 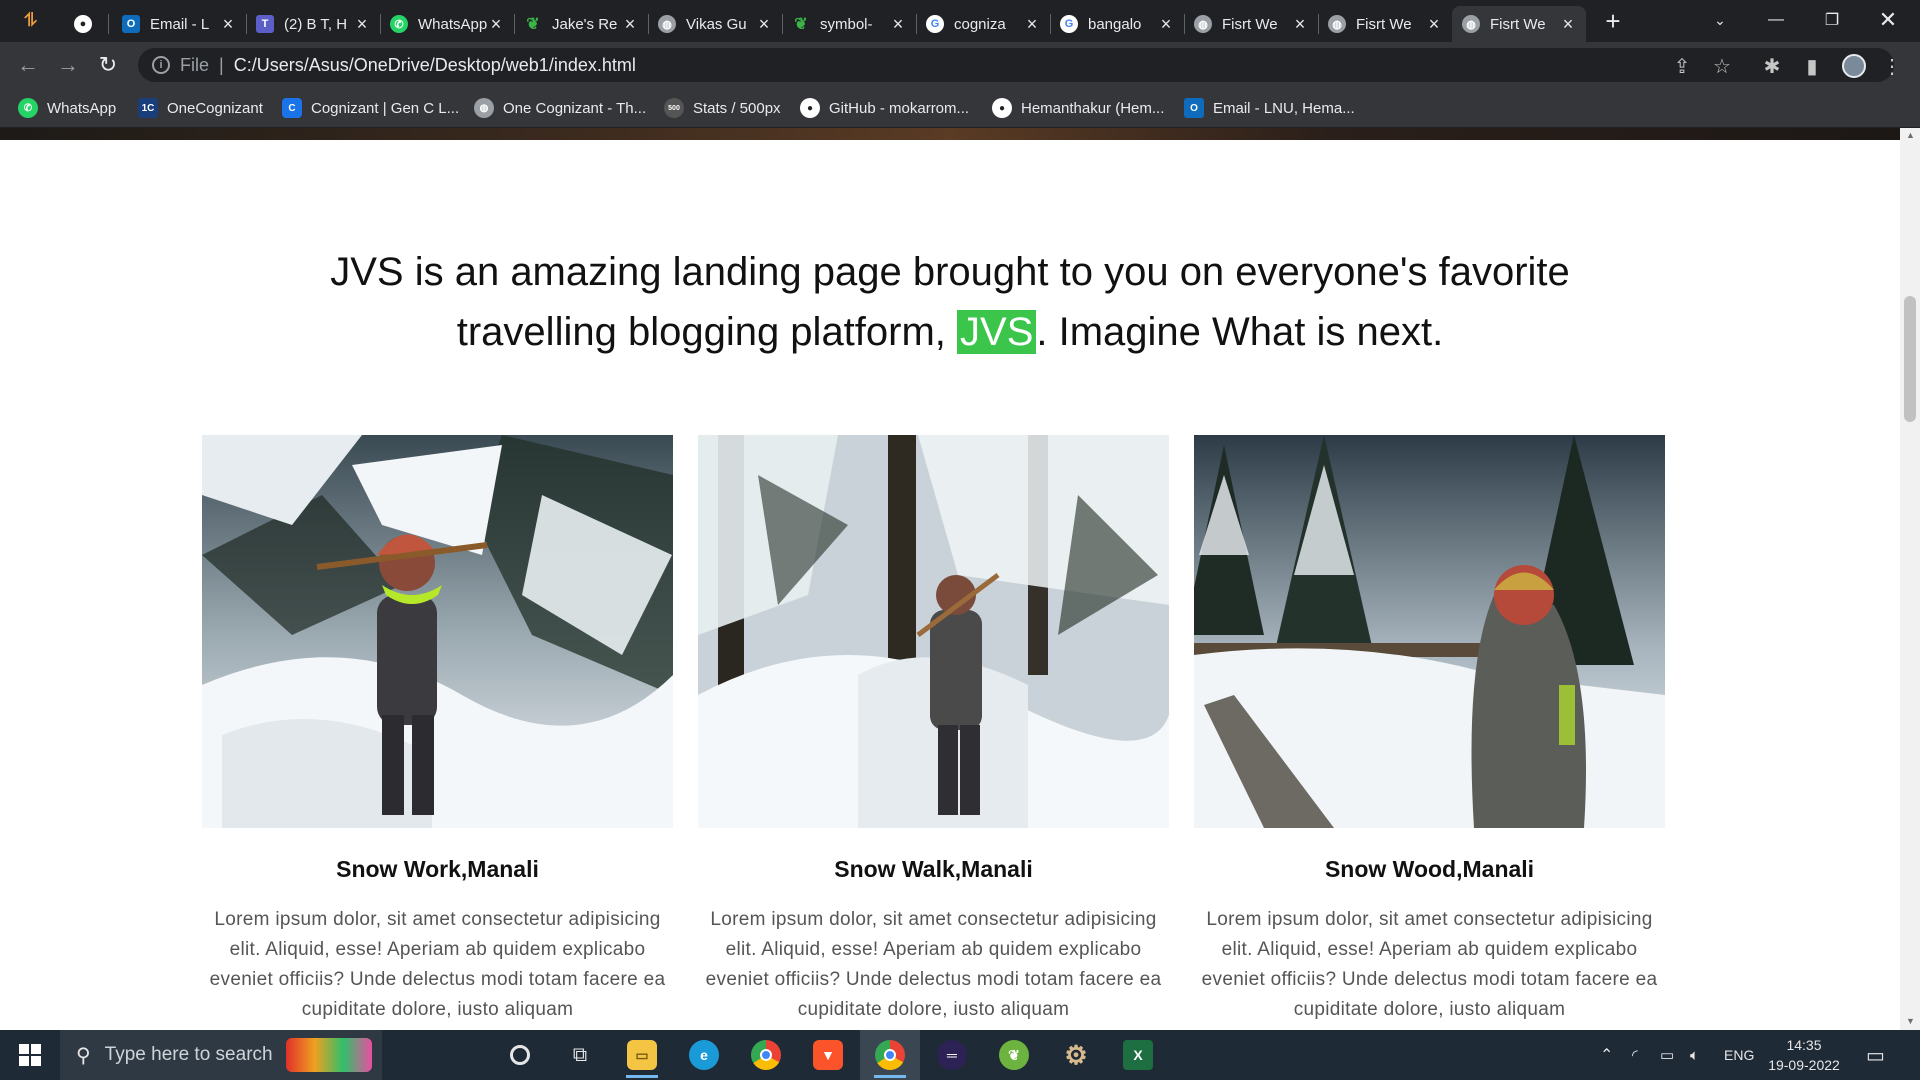 I want to click on extensions-icon: ✱, so click(x=1772, y=66).